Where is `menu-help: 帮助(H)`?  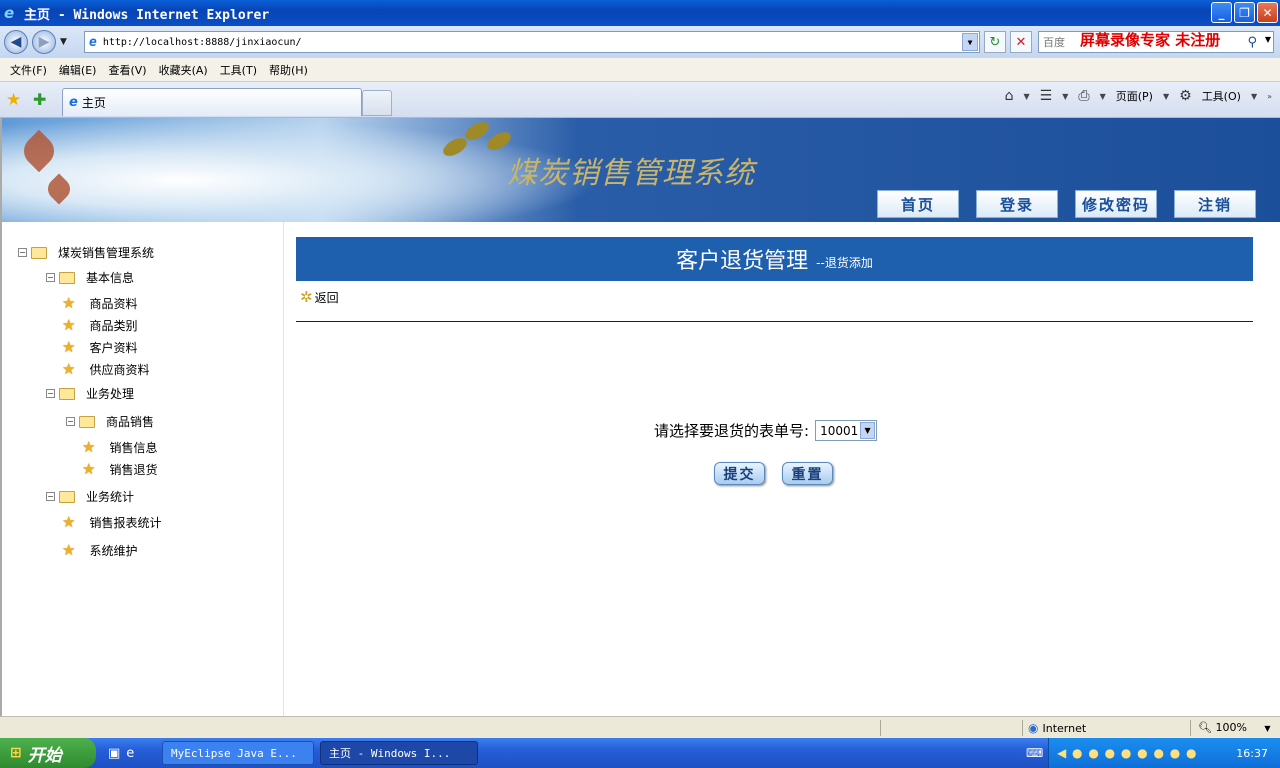
menu-help: 帮助(H) is located at coordinates (288, 70).